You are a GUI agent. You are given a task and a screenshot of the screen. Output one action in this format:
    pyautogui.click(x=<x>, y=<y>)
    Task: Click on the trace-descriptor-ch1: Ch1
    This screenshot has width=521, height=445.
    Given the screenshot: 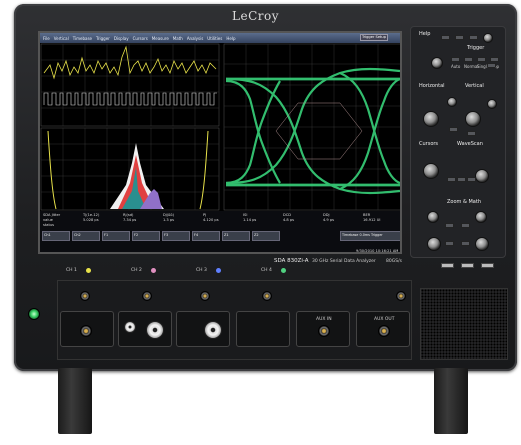 What is the action you would take?
    pyautogui.click(x=56, y=236)
    